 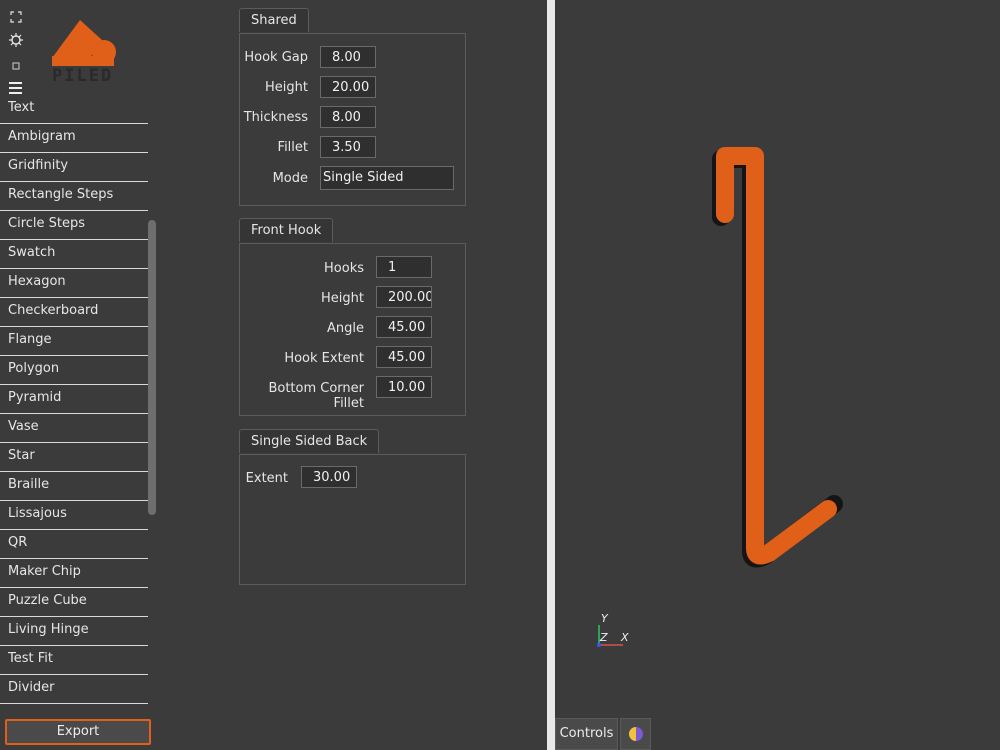 What do you see at coordinates (74, 197) in the screenshot?
I see `sidebar-item-rectangle-steps: Rectangle Steps` at bounding box center [74, 197].